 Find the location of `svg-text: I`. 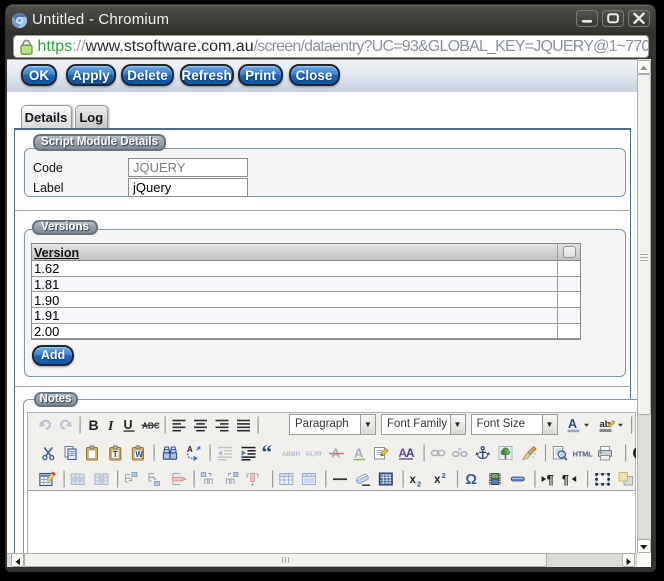

svg-text: I is located at coordinates (110, 426).